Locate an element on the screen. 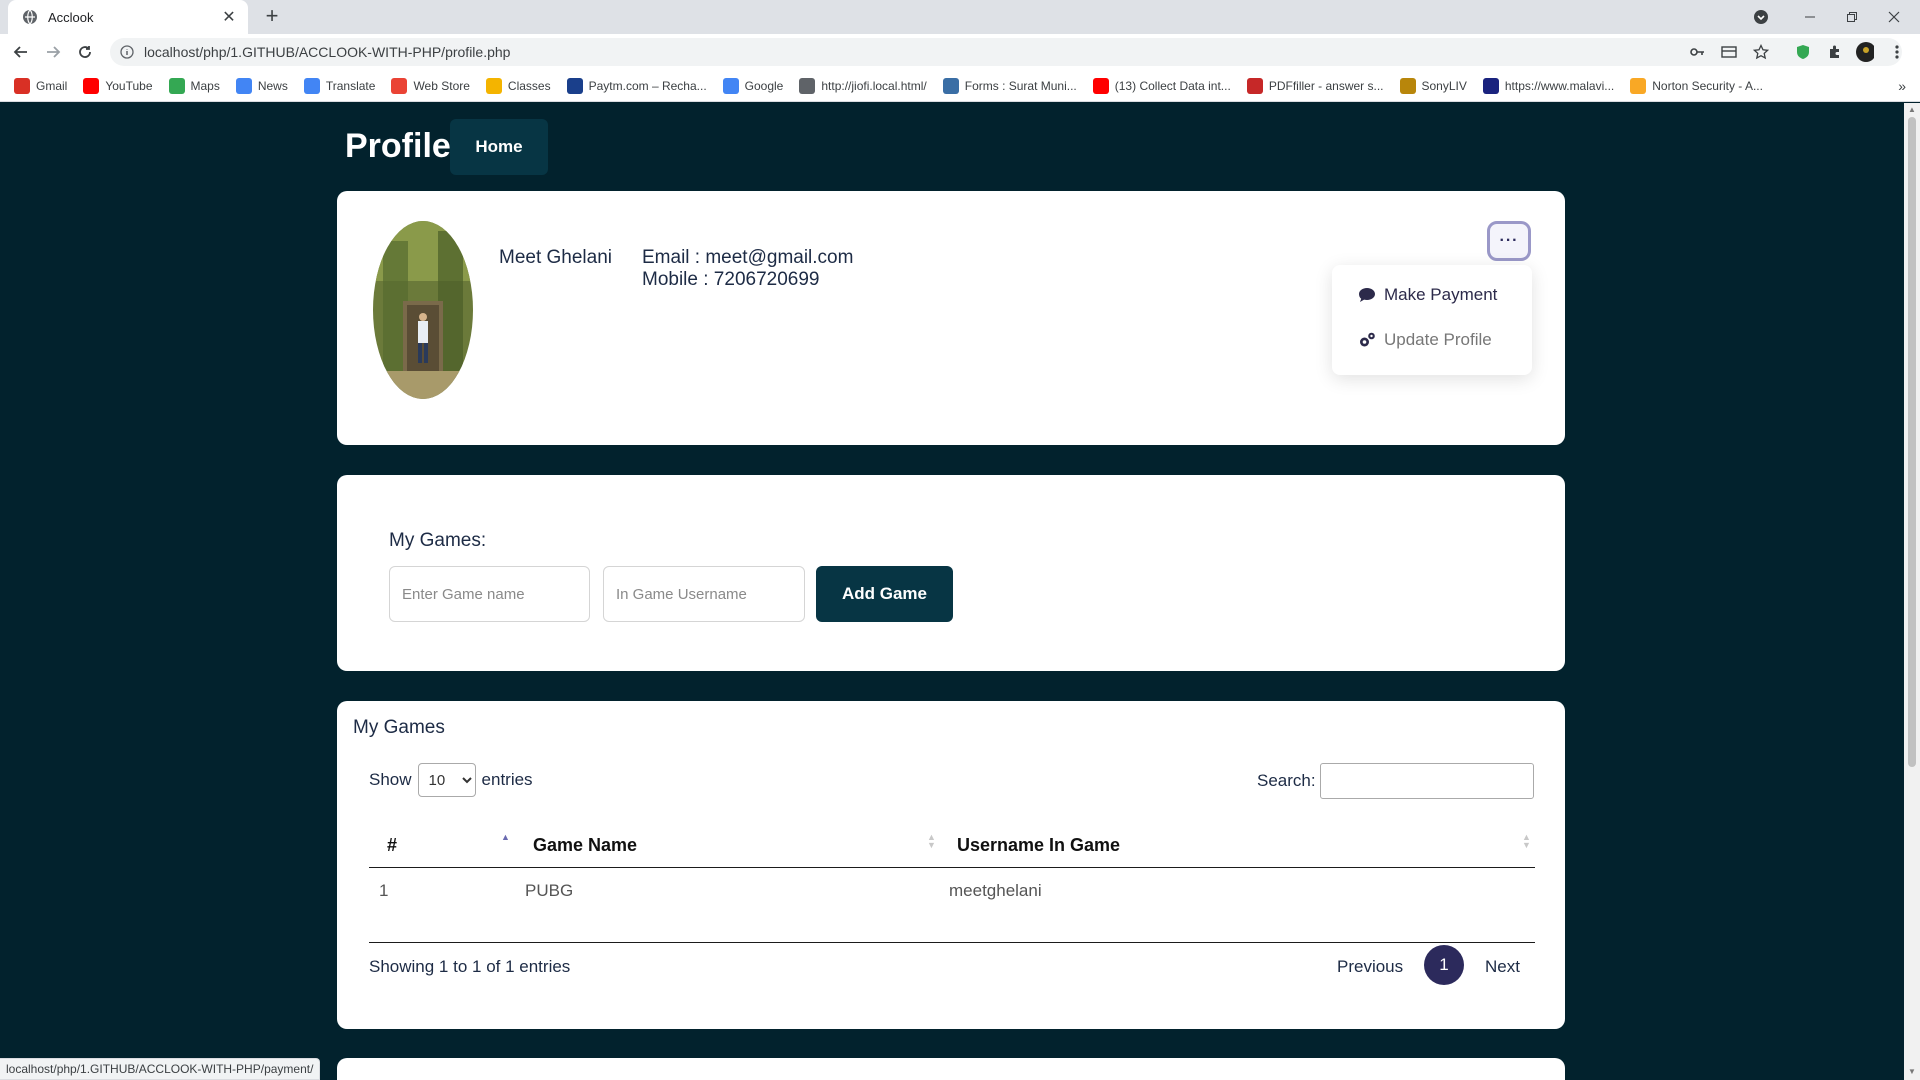 The width and height of the screenshot is (1920, 1080). add-game-button: Add Game is located at coordinates (884, 594).